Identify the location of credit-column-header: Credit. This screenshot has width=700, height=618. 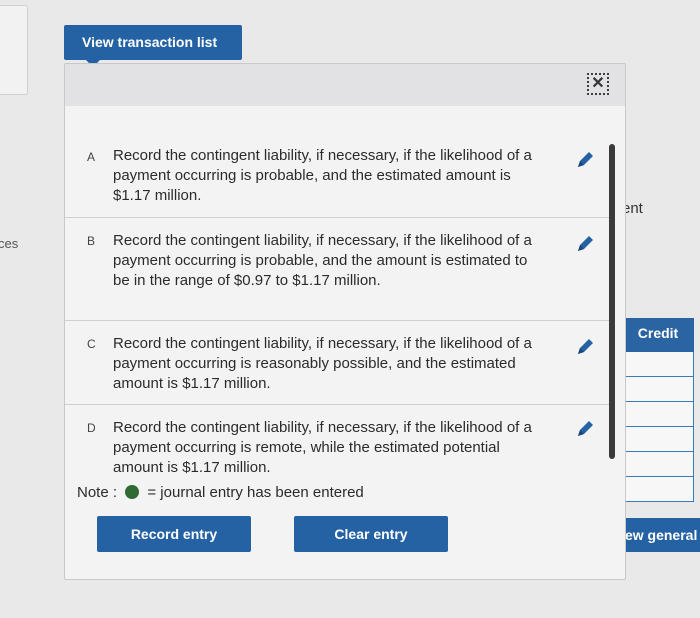
(658, 335).